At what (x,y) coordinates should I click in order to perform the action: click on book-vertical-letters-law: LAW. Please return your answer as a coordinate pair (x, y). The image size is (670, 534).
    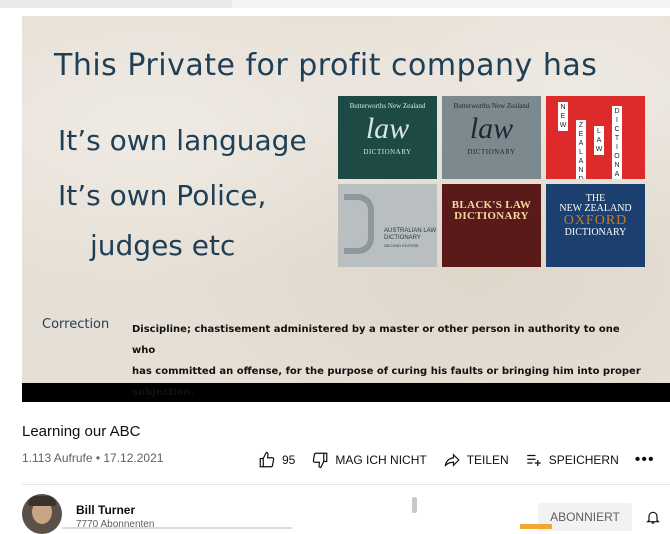
    Looking at the image, I should click on (599, 140).